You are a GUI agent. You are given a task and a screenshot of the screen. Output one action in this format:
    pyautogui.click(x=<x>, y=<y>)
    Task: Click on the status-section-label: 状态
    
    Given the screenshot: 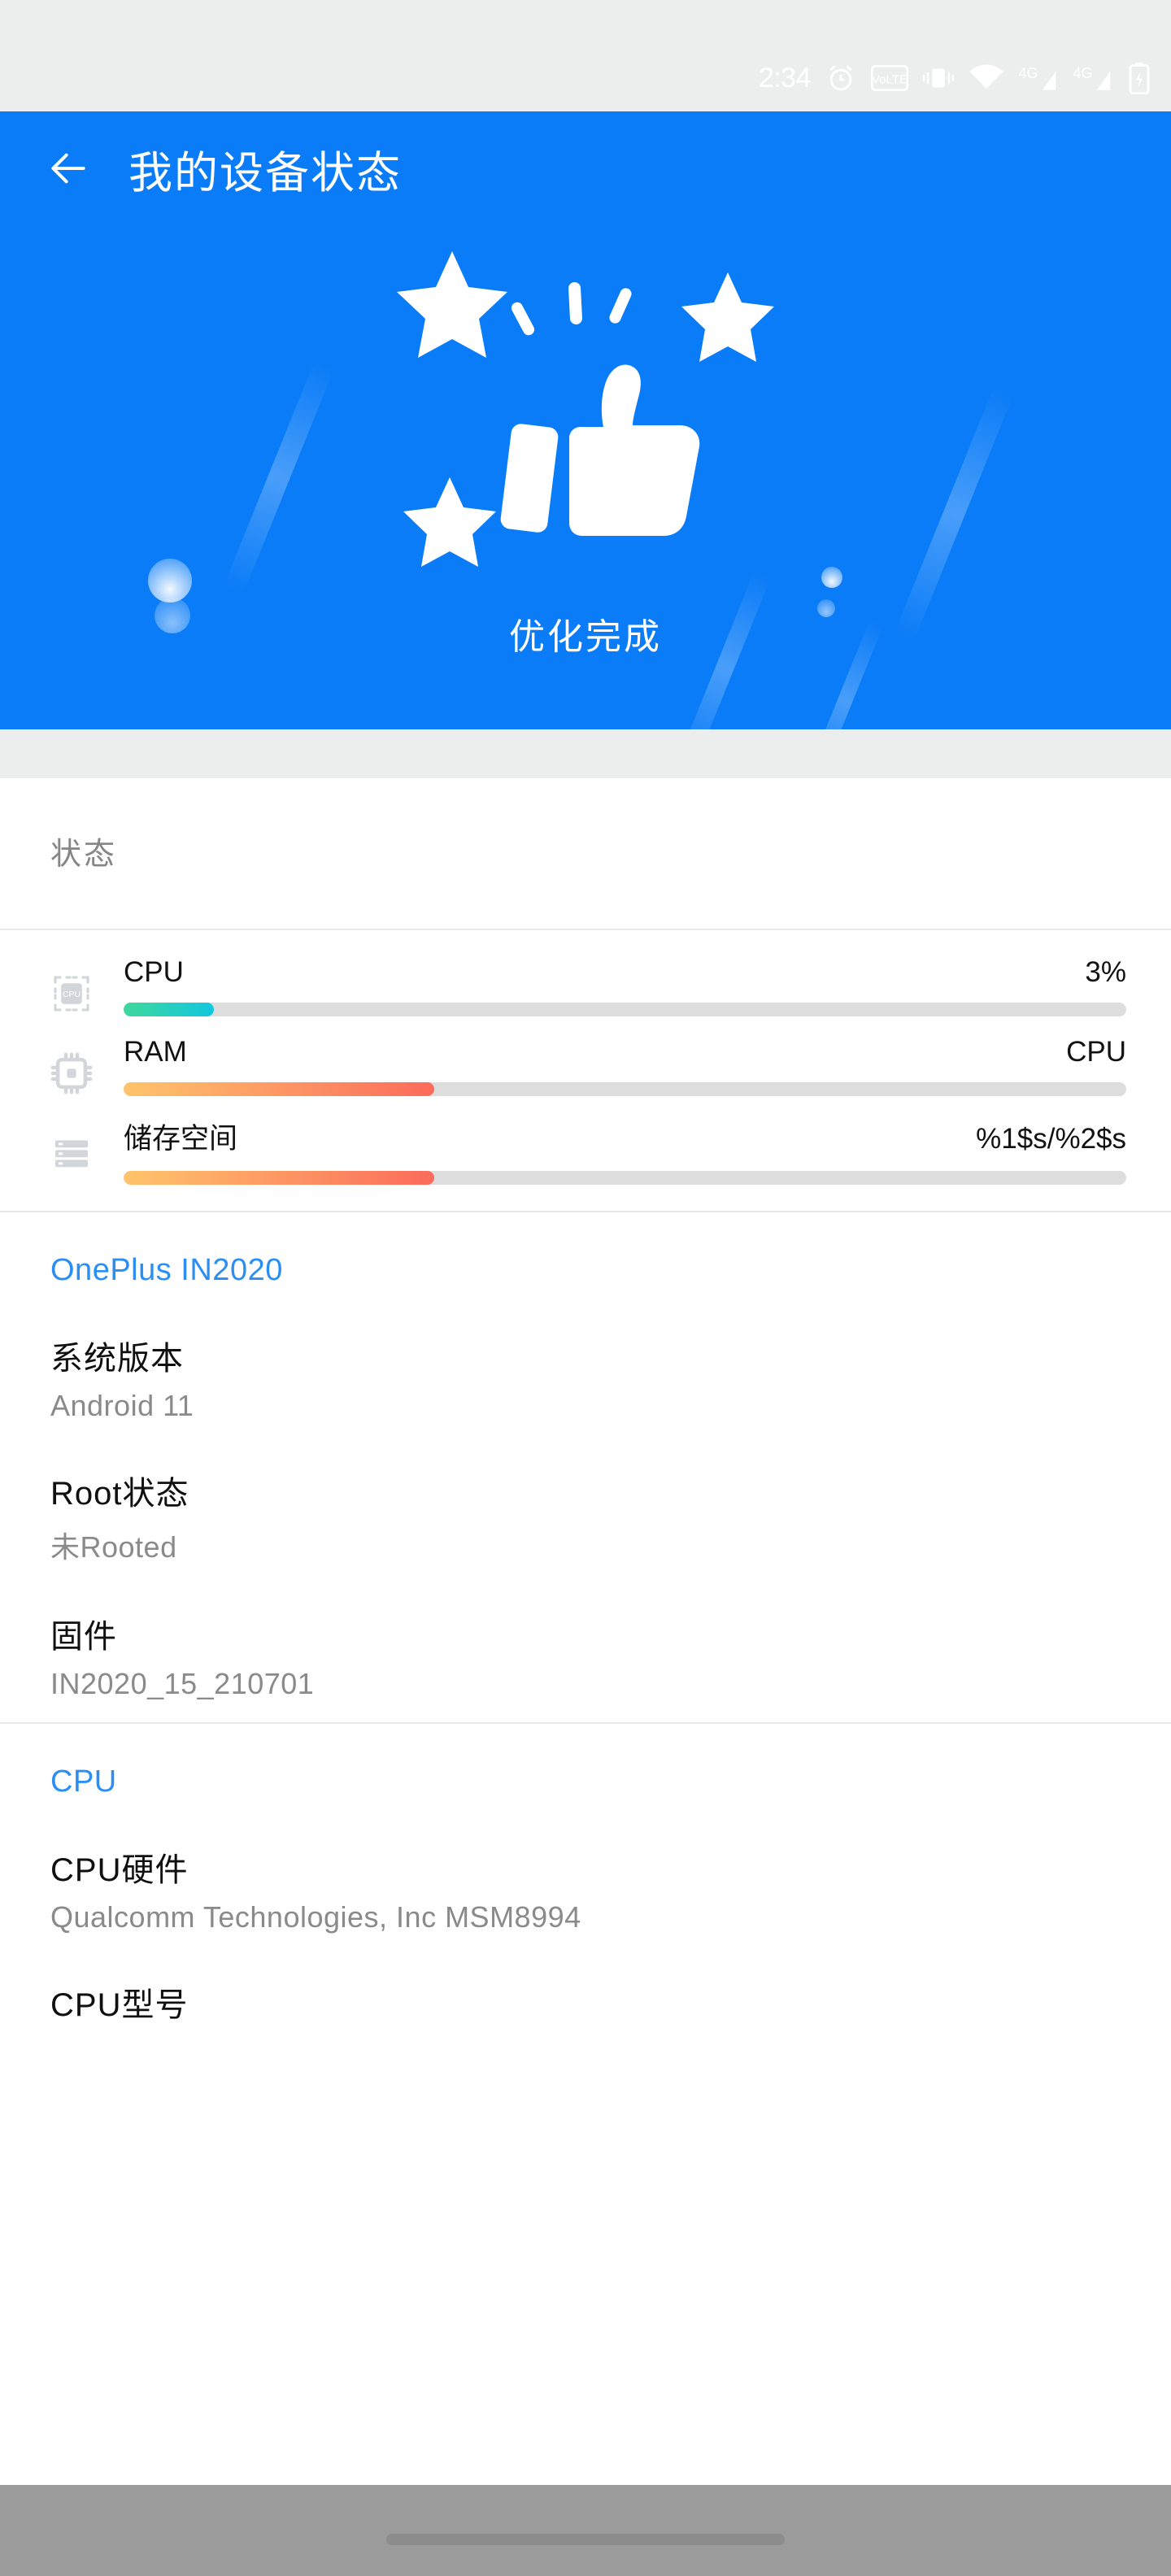 What is the action you would take?
    pyautogui.click(x=84, y=855)
    